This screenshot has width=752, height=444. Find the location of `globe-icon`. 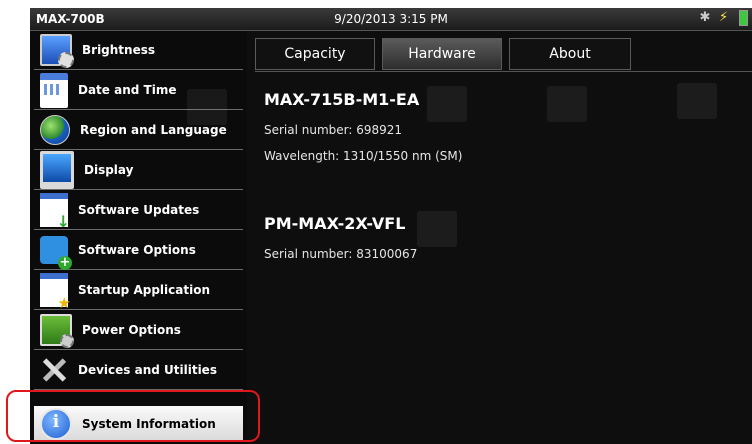

globe-icon is located at coordinates (55, 130).